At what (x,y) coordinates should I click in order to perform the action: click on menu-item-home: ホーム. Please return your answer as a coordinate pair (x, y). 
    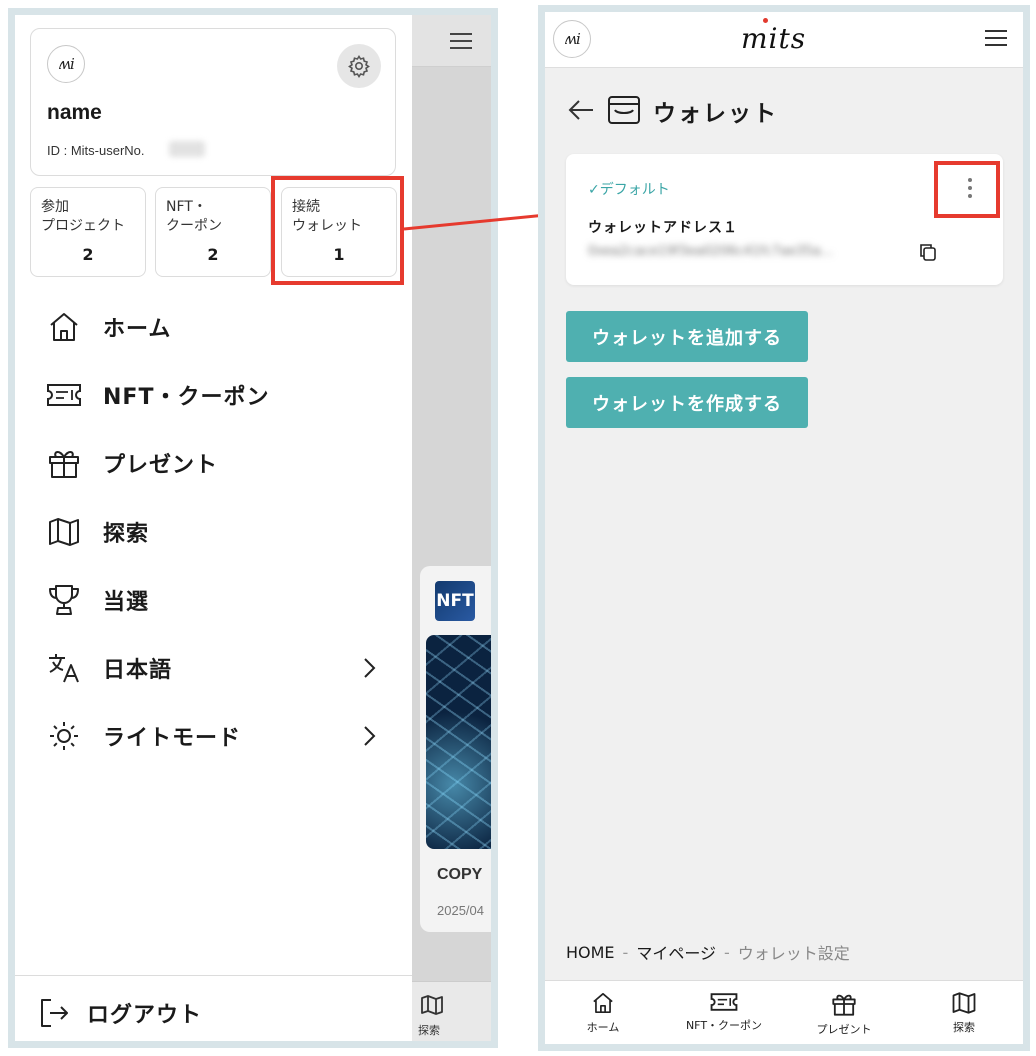
    Looking at the image, I should click on (213, 327).